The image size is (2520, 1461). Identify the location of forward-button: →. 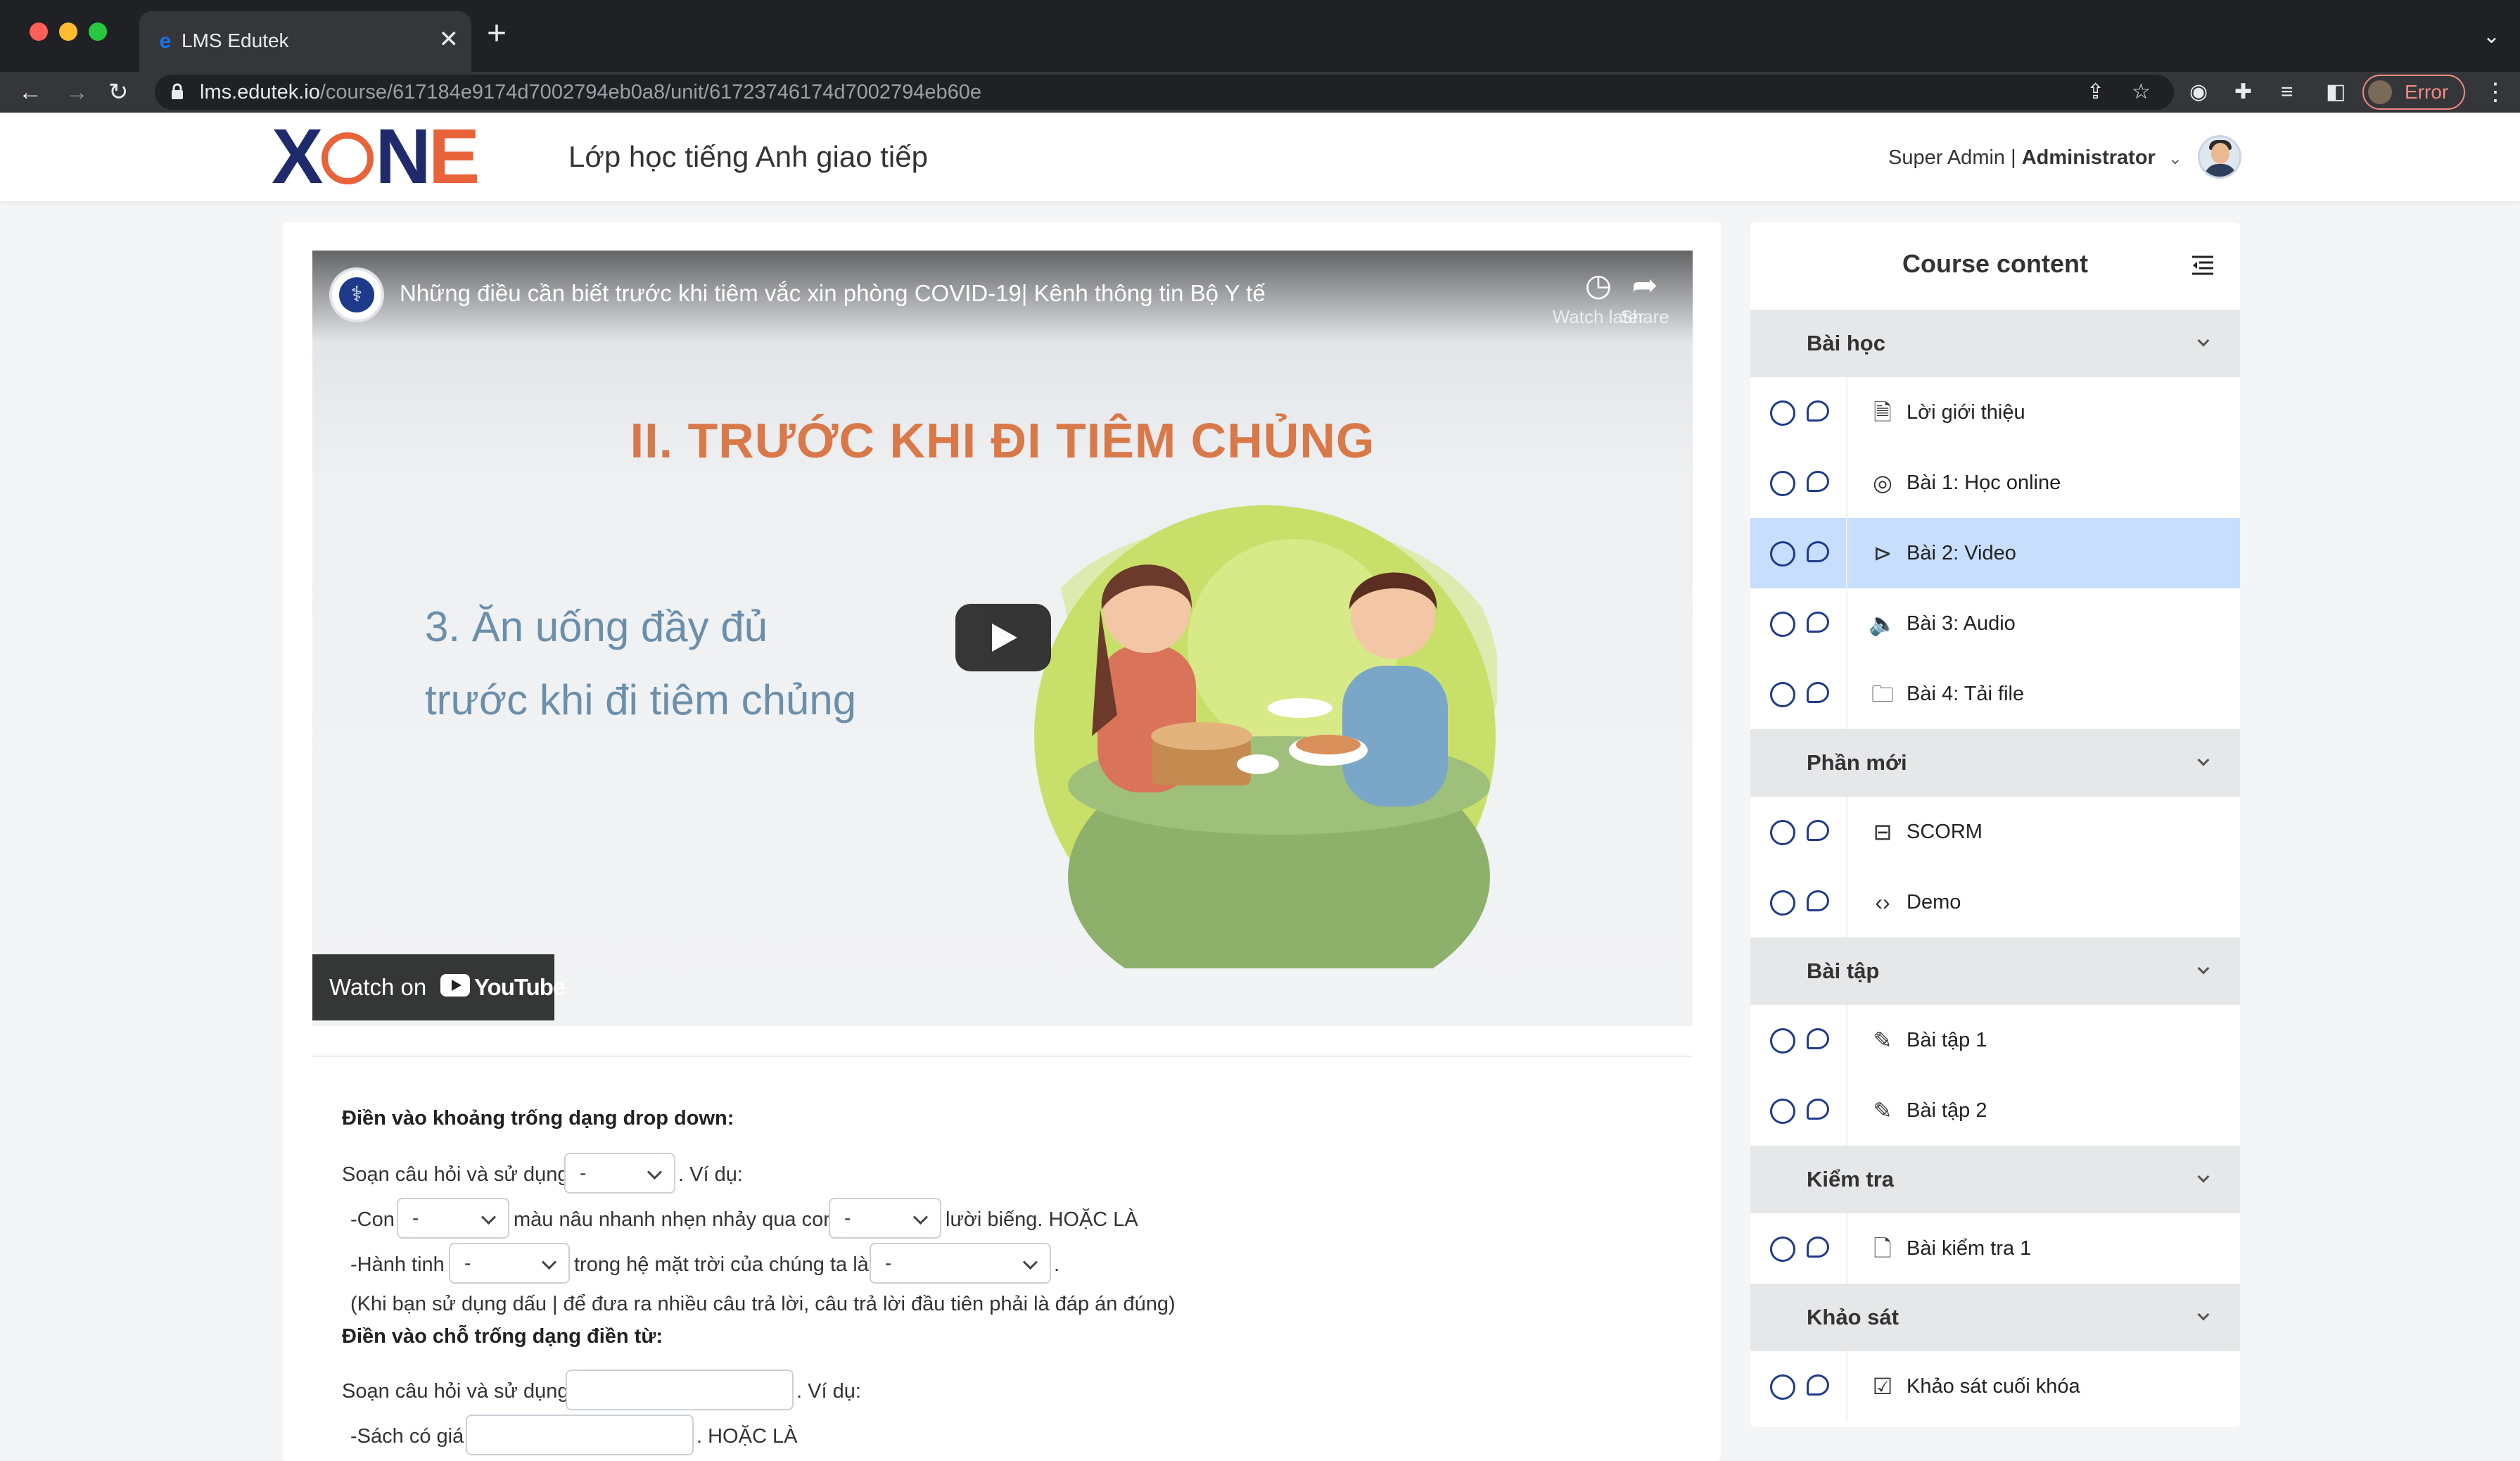
(77, 93).